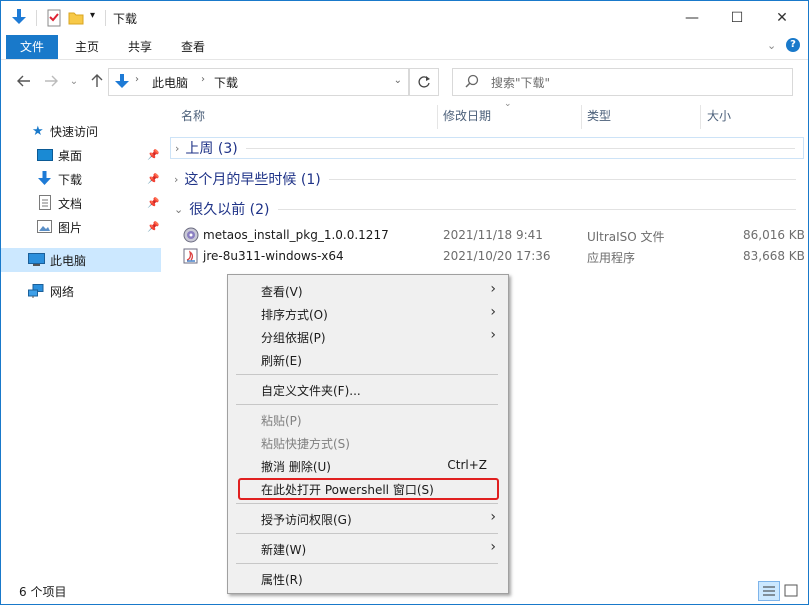 This screenshot has height=605, width=809. What do you see at coordinates (493, 235) in the screenshot?
I see `file-date: 2021/11/18 9:41` at bounding box center [493, 235].